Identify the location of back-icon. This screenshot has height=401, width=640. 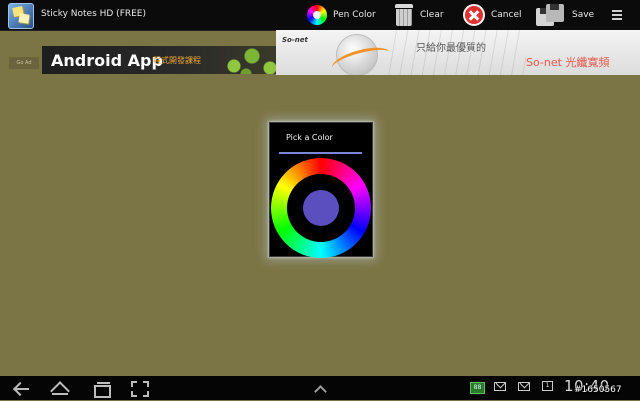
(21, 388).